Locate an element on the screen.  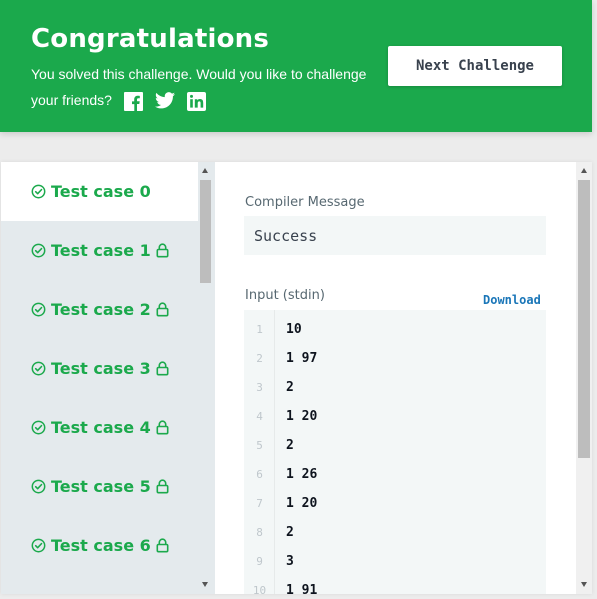
tab-test-case-4: Test case 4 is located at coordinates (99, 427).